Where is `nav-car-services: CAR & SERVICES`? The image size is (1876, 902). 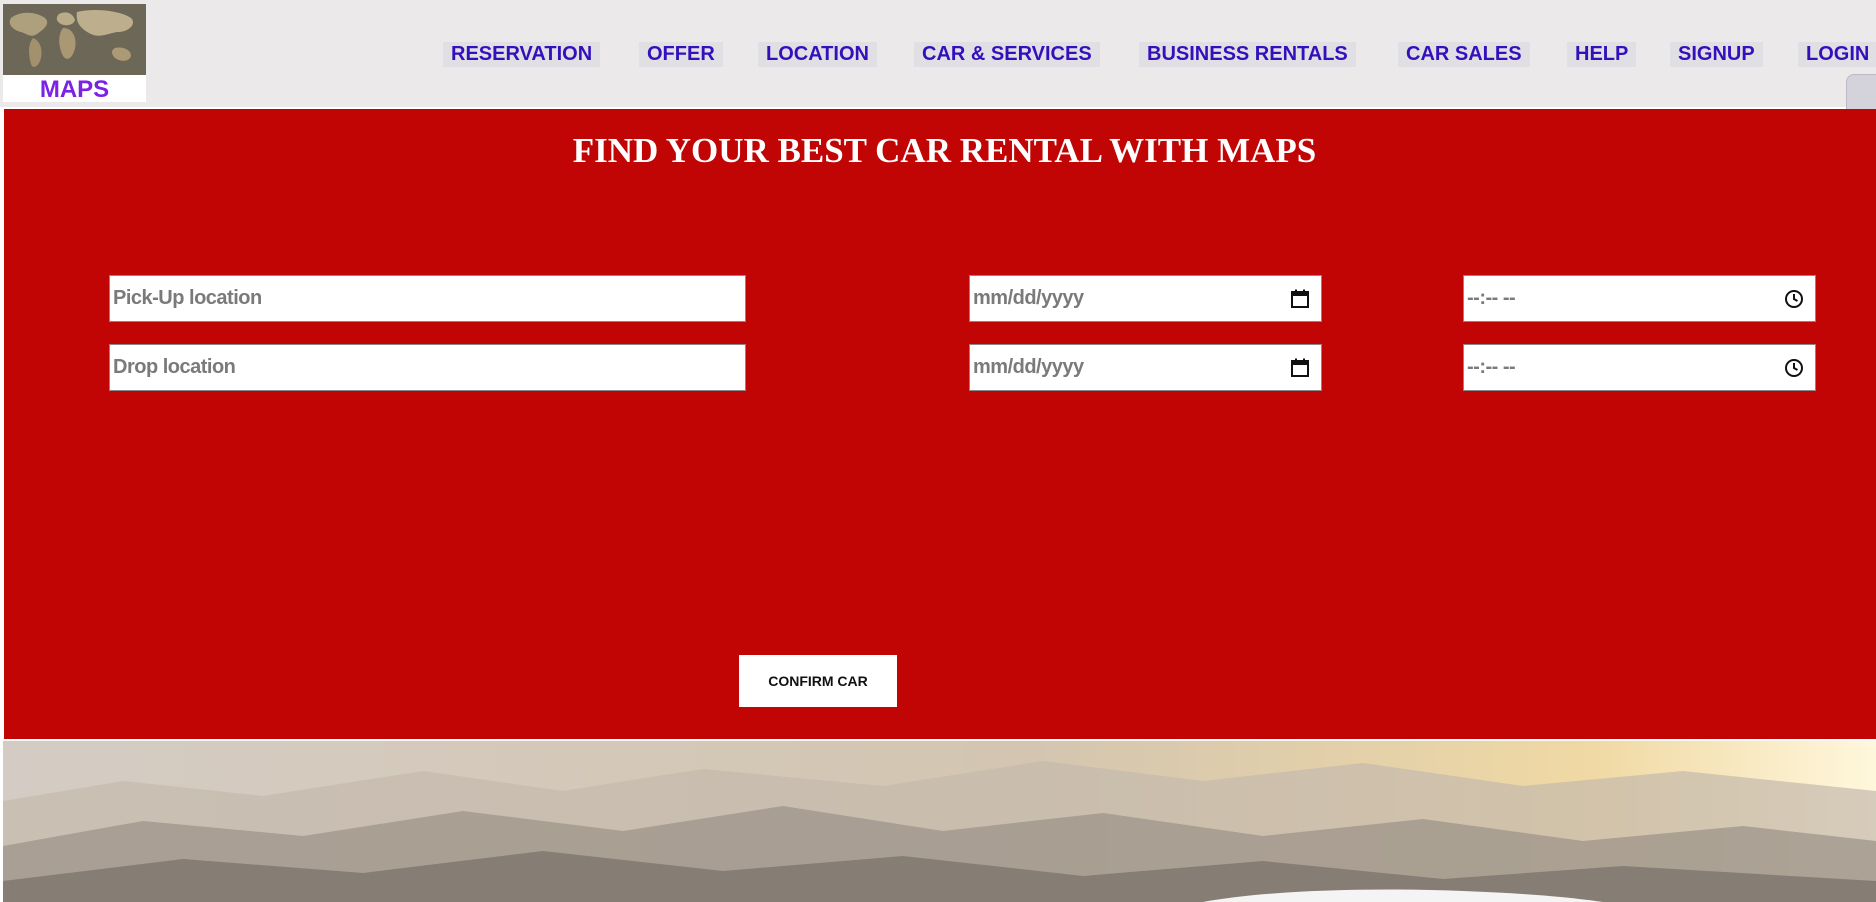 nav-car-services: CAR & SERVICES is located at coordinates (1007, 54).